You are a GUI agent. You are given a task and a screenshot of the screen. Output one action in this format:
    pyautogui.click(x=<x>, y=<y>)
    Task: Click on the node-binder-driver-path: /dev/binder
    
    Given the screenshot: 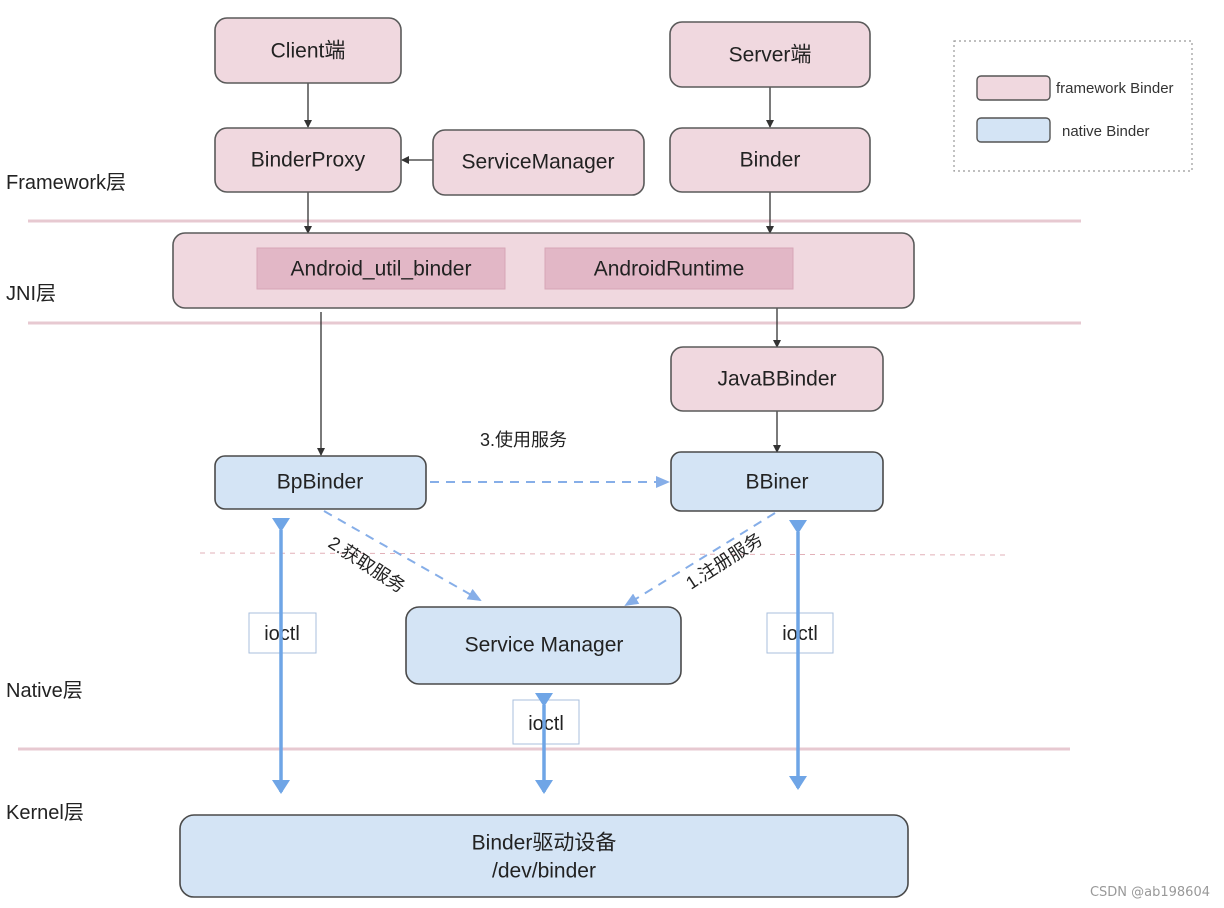 What is the action you would take?
    pyautogui.click(x=544, y=871)
    